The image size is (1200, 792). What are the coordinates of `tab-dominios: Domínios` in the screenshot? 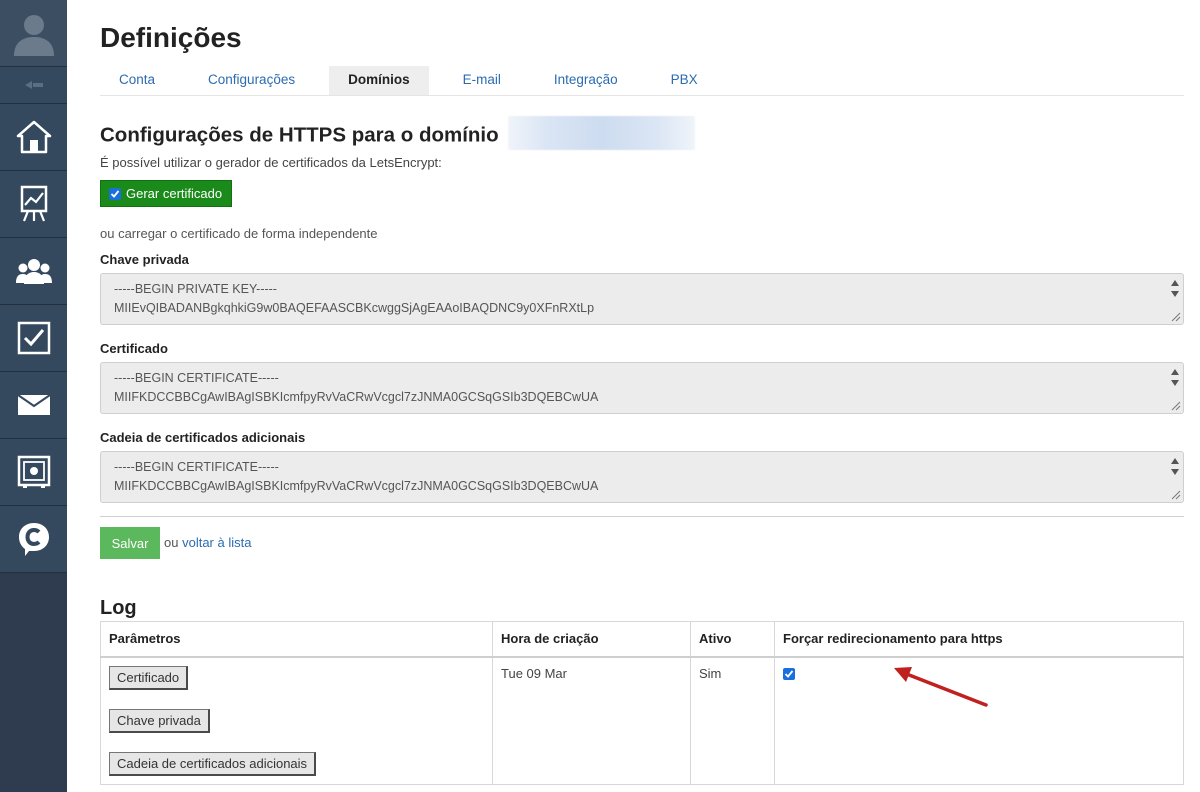 It's located at (379, 80).